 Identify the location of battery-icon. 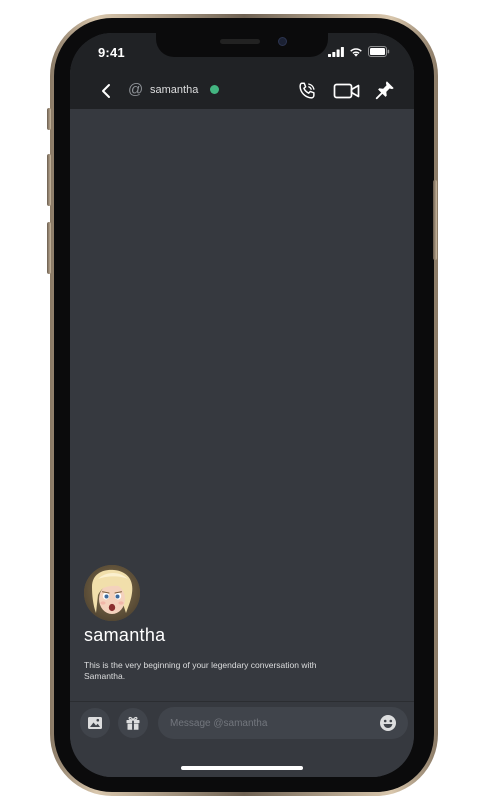
(379, 51).